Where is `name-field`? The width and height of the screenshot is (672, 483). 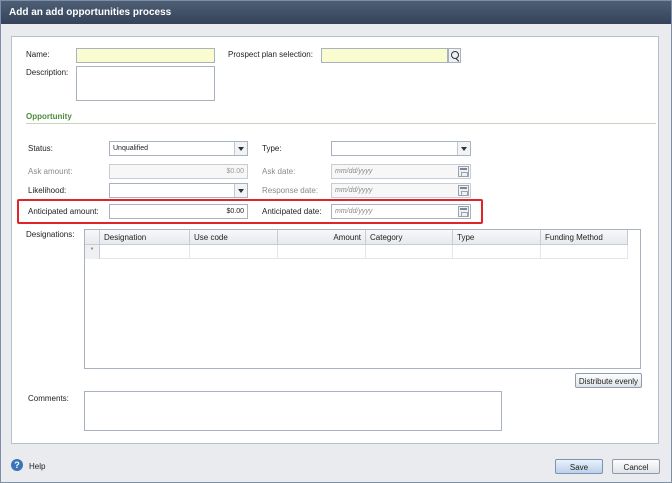 name-field is located at coordinates (145, 55).